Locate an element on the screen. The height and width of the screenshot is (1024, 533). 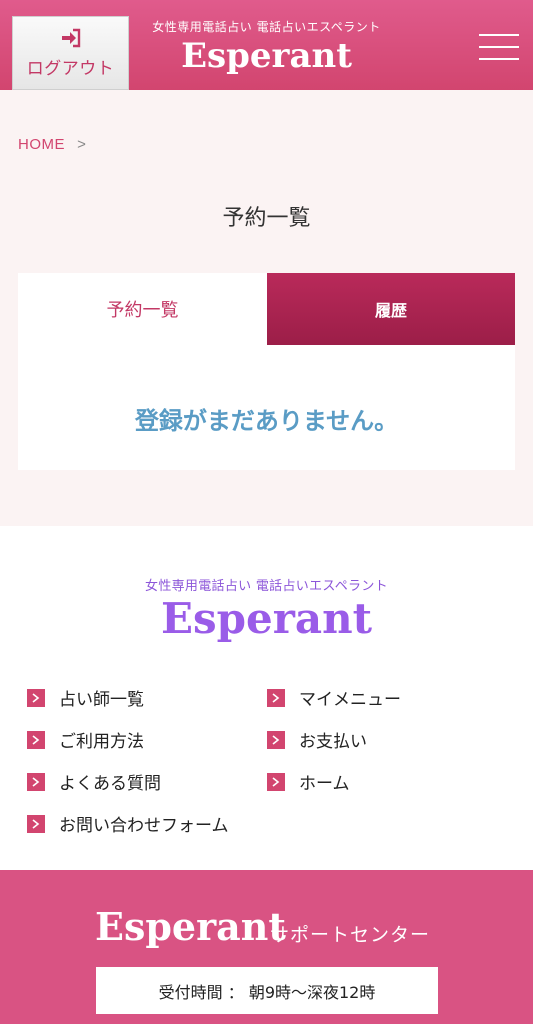
page-title: 予約一覧 is located at coordinates (266, 218).